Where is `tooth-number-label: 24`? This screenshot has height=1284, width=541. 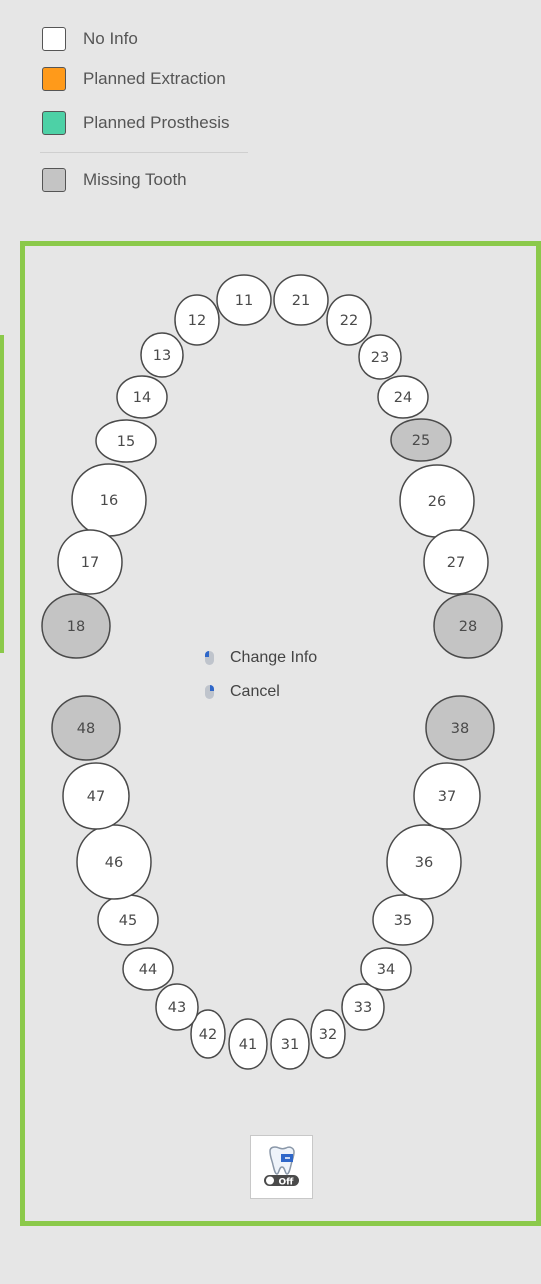
tooth-number-label: 24 is located at coordinates (403, 398).